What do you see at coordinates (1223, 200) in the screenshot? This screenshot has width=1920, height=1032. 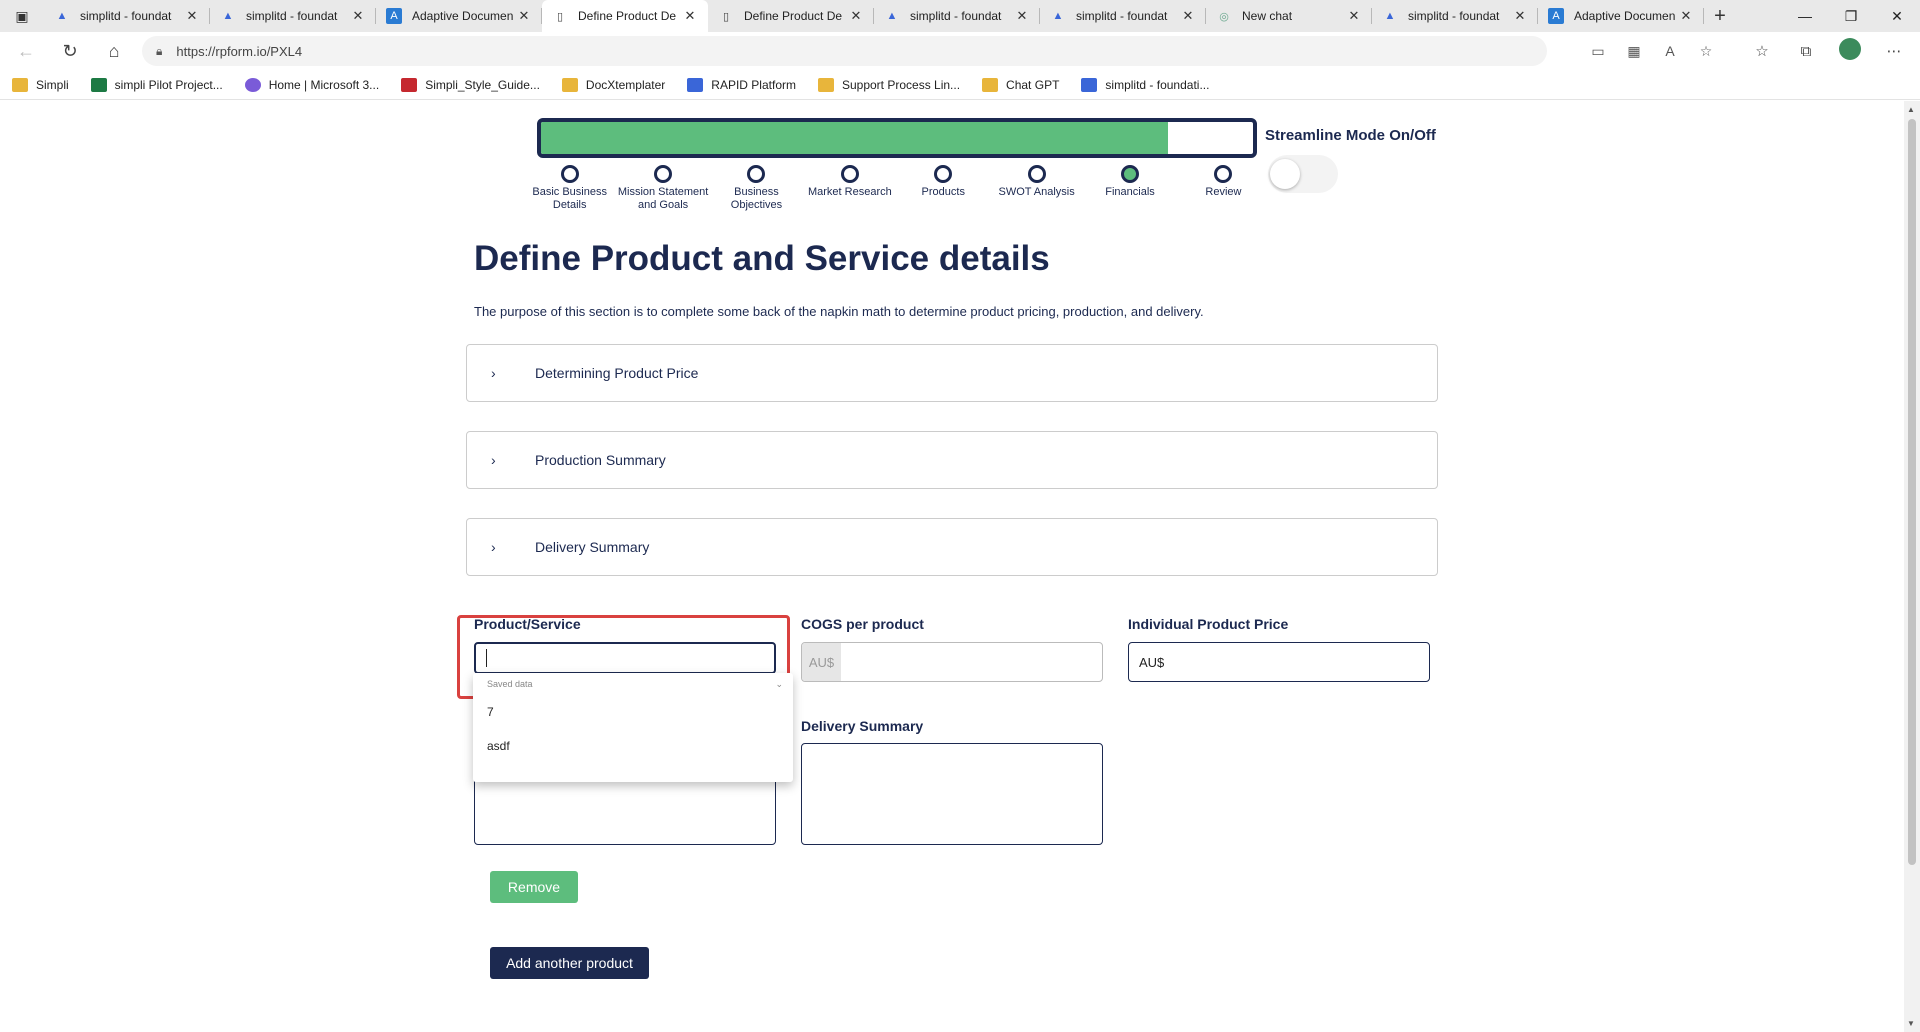 I see `step-item: Review` at bounding box center [1223, 200].